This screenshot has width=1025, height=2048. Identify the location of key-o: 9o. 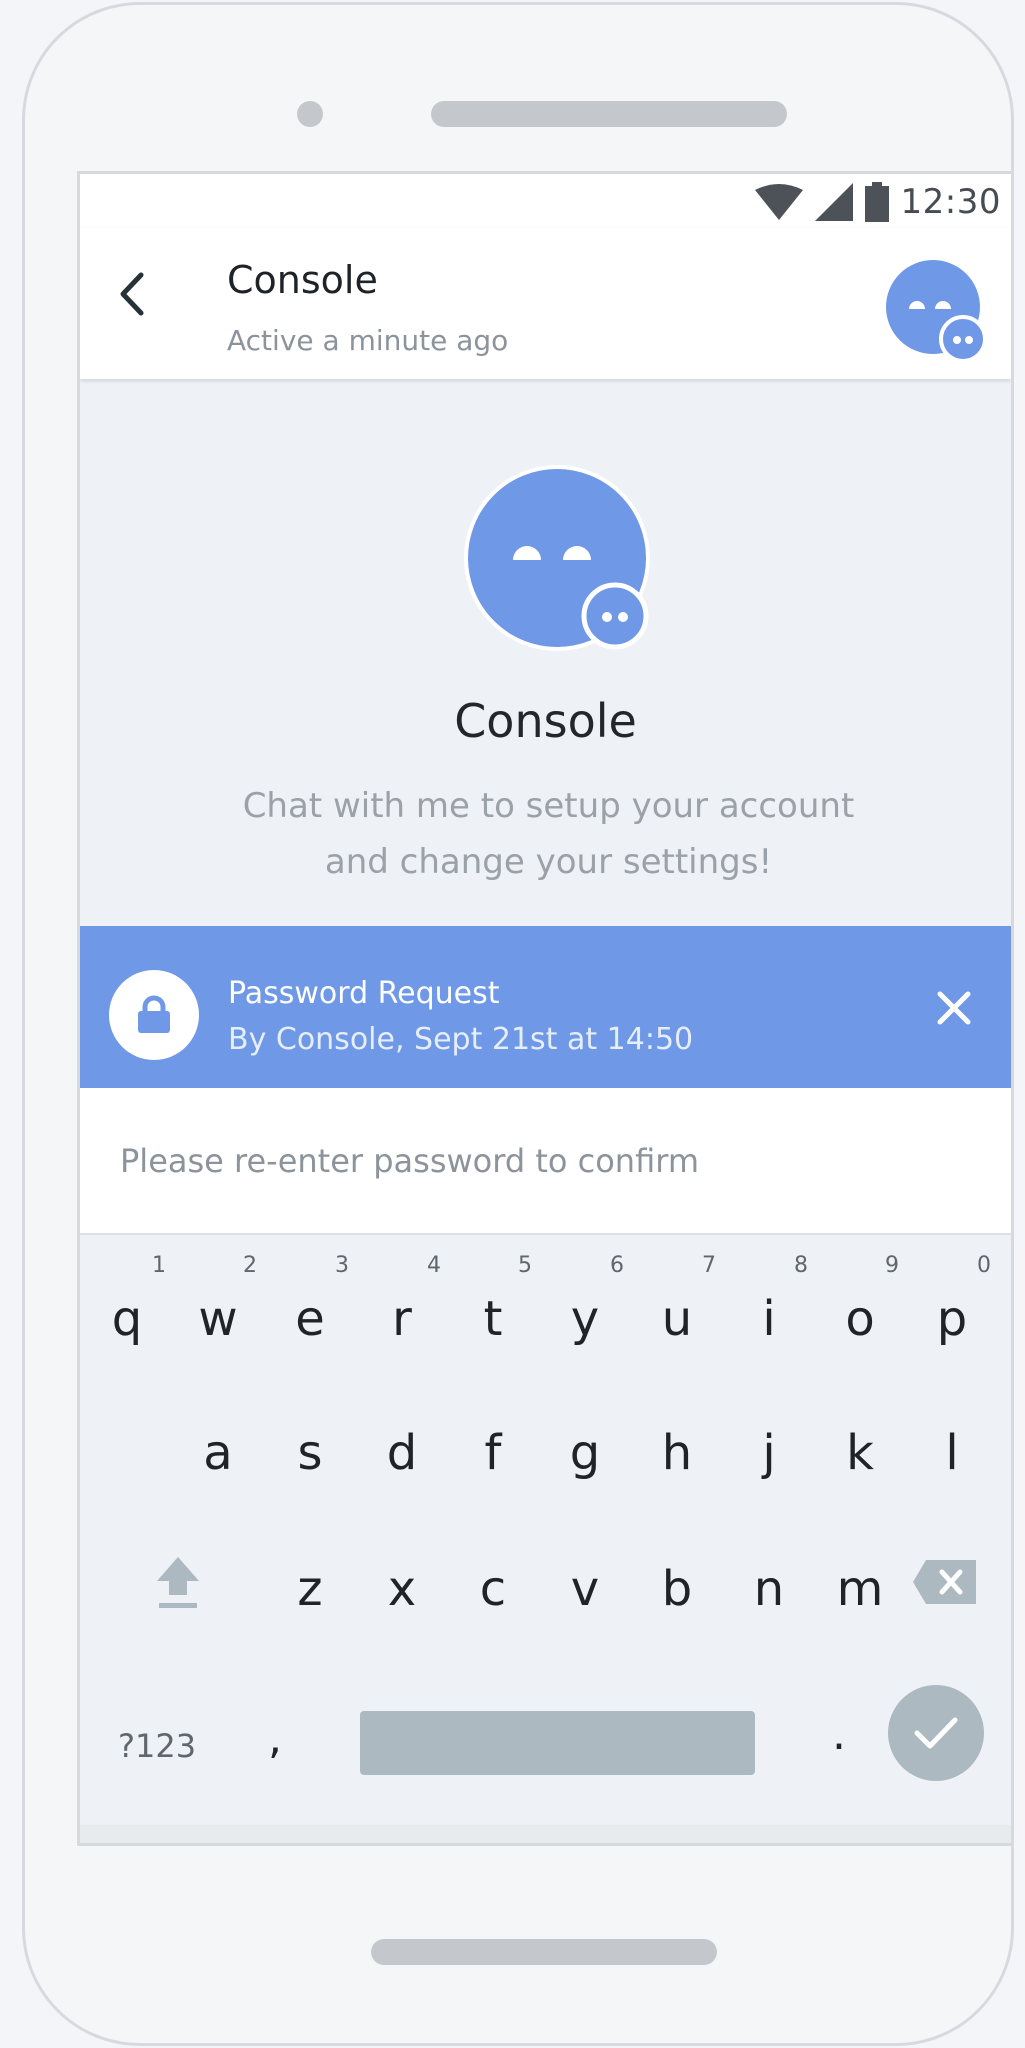
(860, 1308).